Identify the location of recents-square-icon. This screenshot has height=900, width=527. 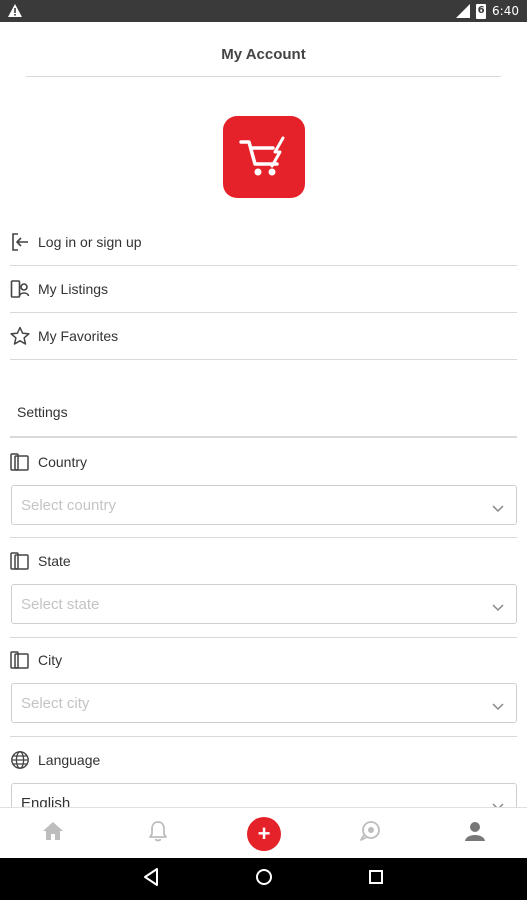
(376, 879).